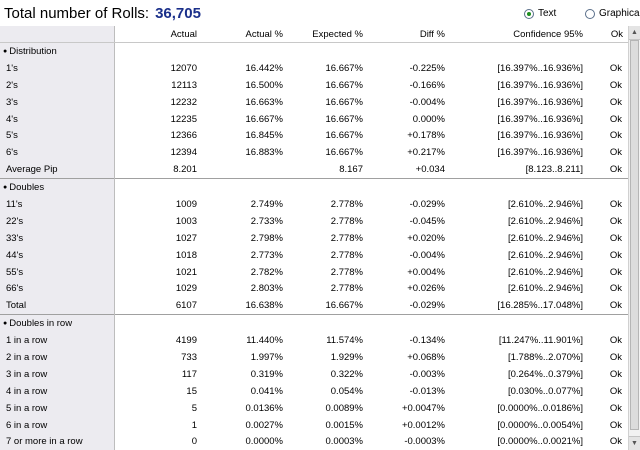  What do you see at coordinates (266, 374) in the screenshot?
I see `table-cell: 0.319%` at bounding box center [266, 374].